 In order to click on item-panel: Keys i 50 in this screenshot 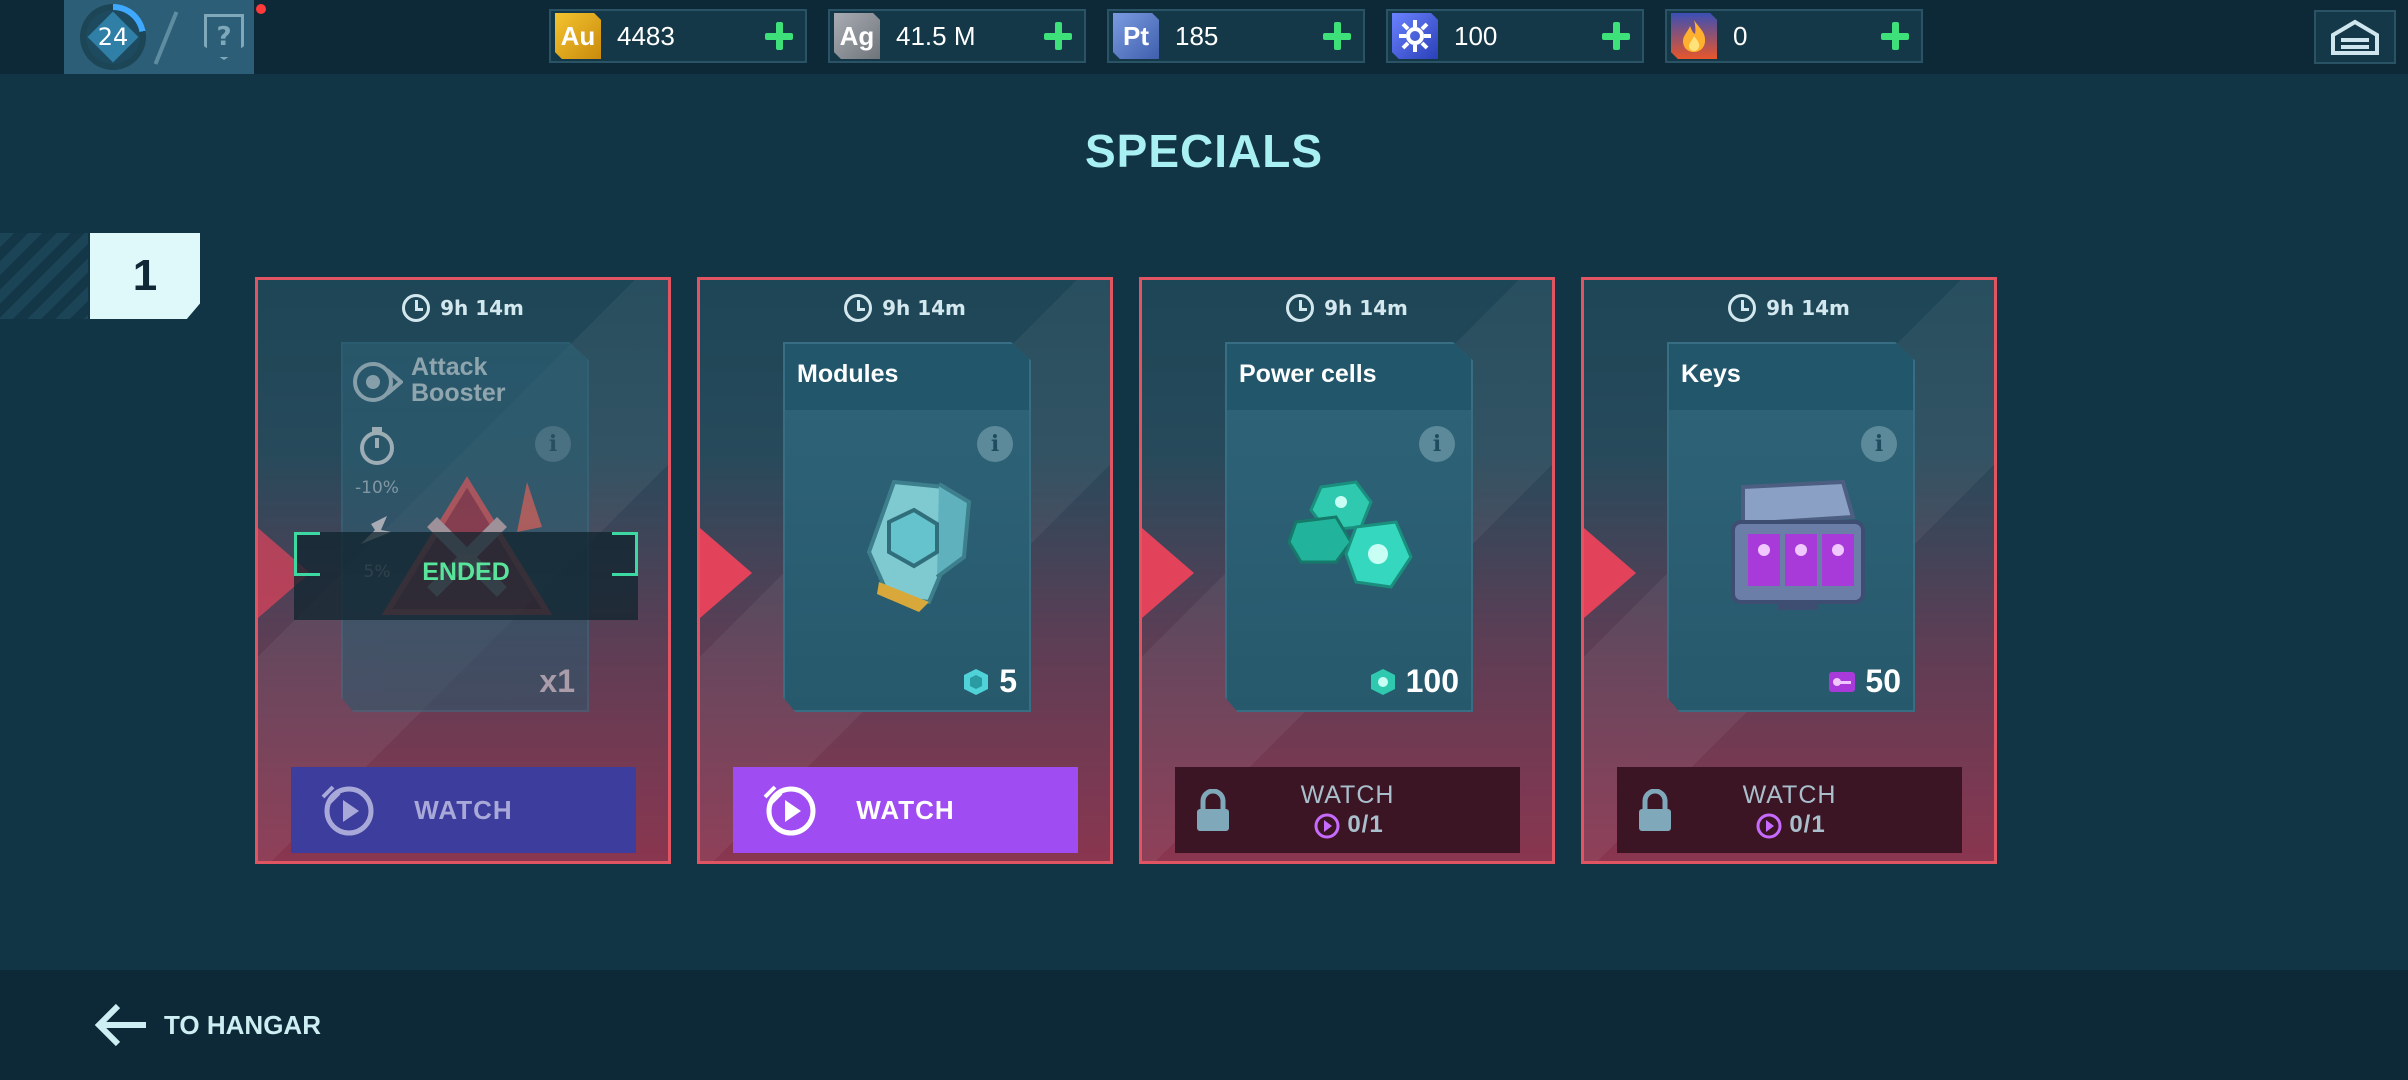, I will do `click(1791, 527)`.